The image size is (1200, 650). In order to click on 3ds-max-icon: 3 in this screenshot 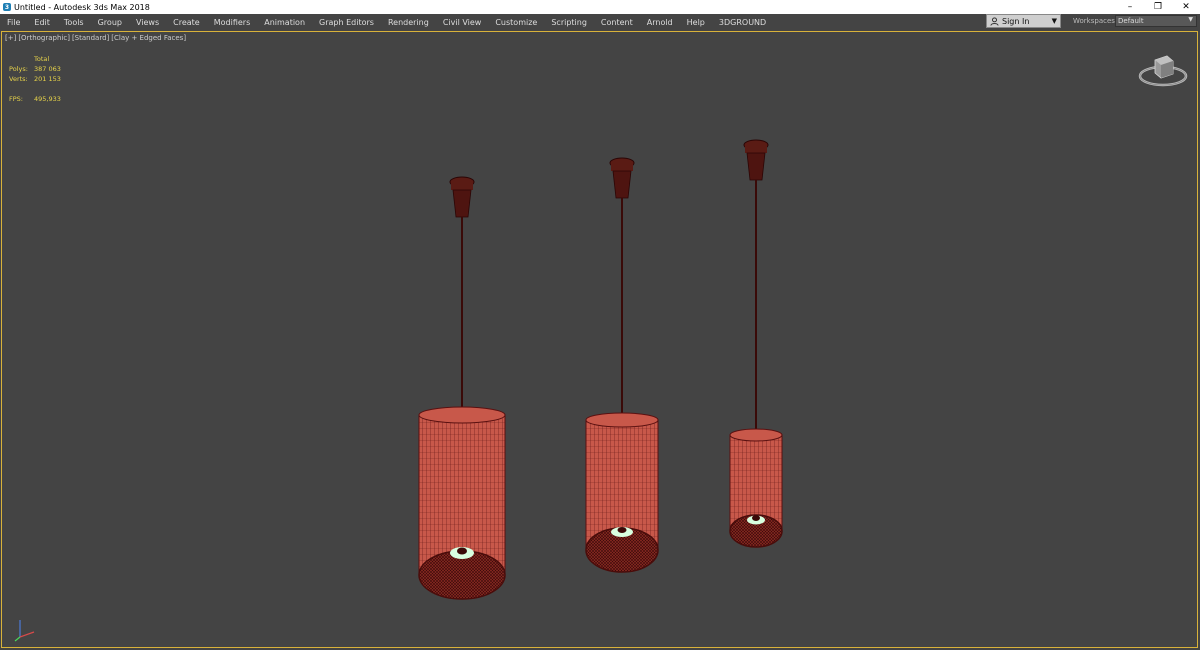, I will do `click(7, 7)`.